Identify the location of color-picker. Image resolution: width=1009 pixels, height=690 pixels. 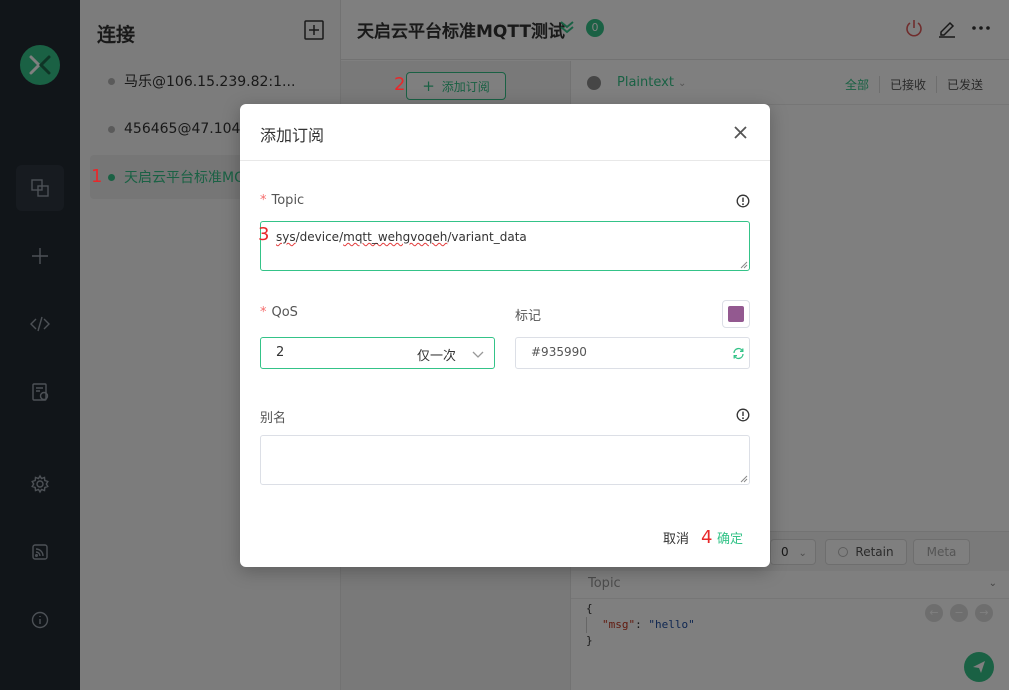
(736, 314).